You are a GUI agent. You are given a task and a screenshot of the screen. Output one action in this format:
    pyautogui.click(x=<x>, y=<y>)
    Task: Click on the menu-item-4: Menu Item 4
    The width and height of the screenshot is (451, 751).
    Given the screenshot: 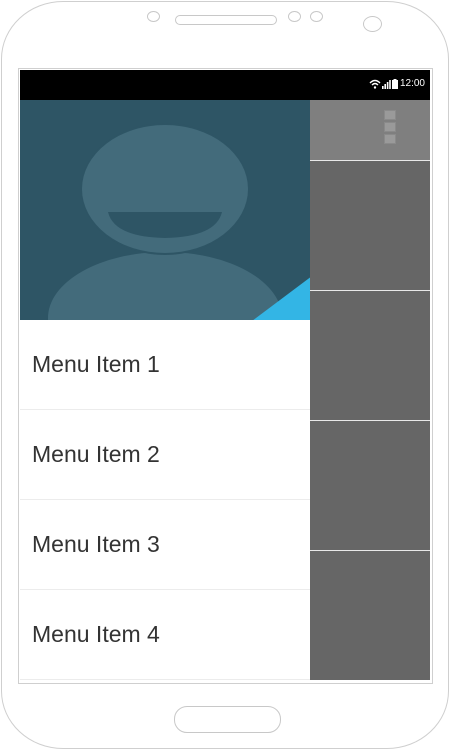 What is the action you would take?
    pyautogui.click(x=165, y=635)
    